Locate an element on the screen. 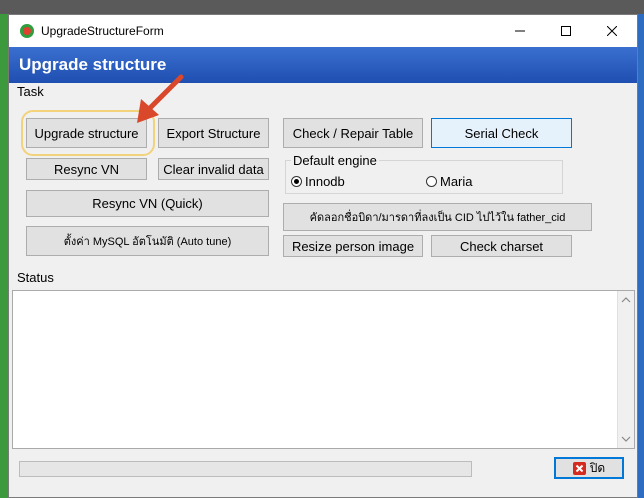  close-window-button is located at coordinates (612, 31).